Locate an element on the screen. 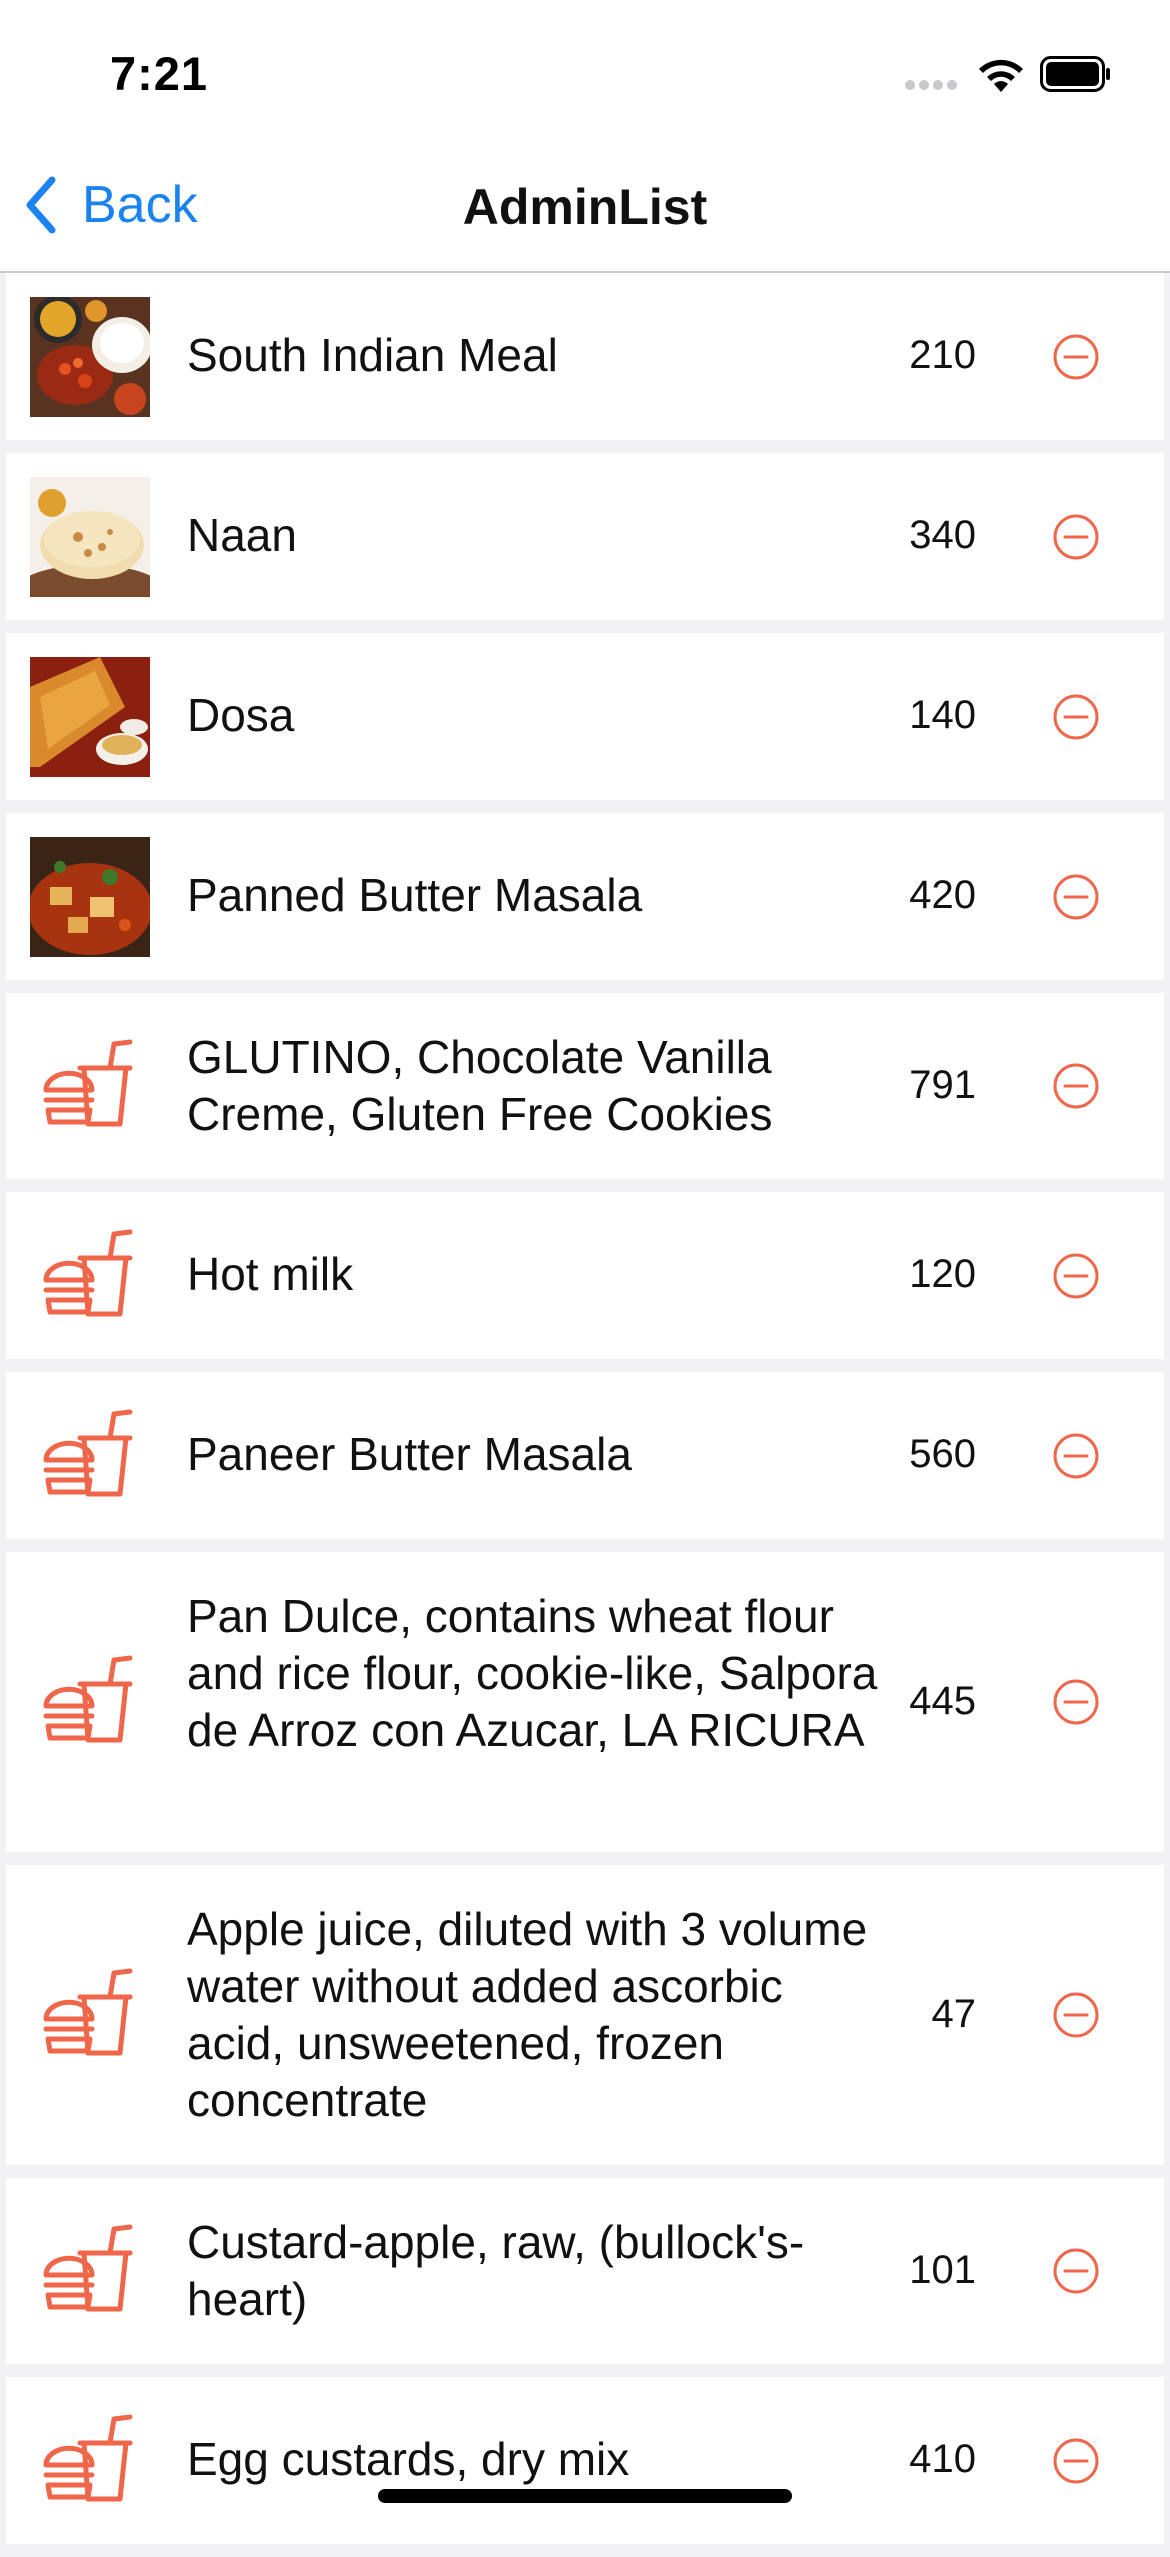  item-price: 420 is located at coordinates (942, 895).